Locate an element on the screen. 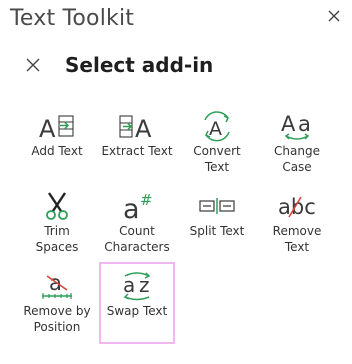 Image resolution: width=352 pixels, height=364 pixels. swap-text-icon: a z is located at coordinates (137, 286).